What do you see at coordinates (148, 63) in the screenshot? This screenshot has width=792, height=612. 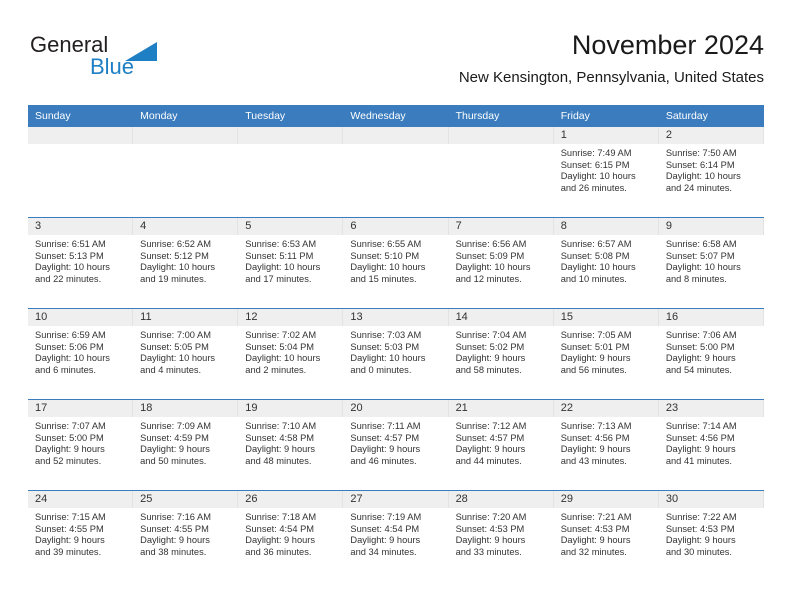 I see `brand-logo: General Blue` at bounding box center [148, 63].